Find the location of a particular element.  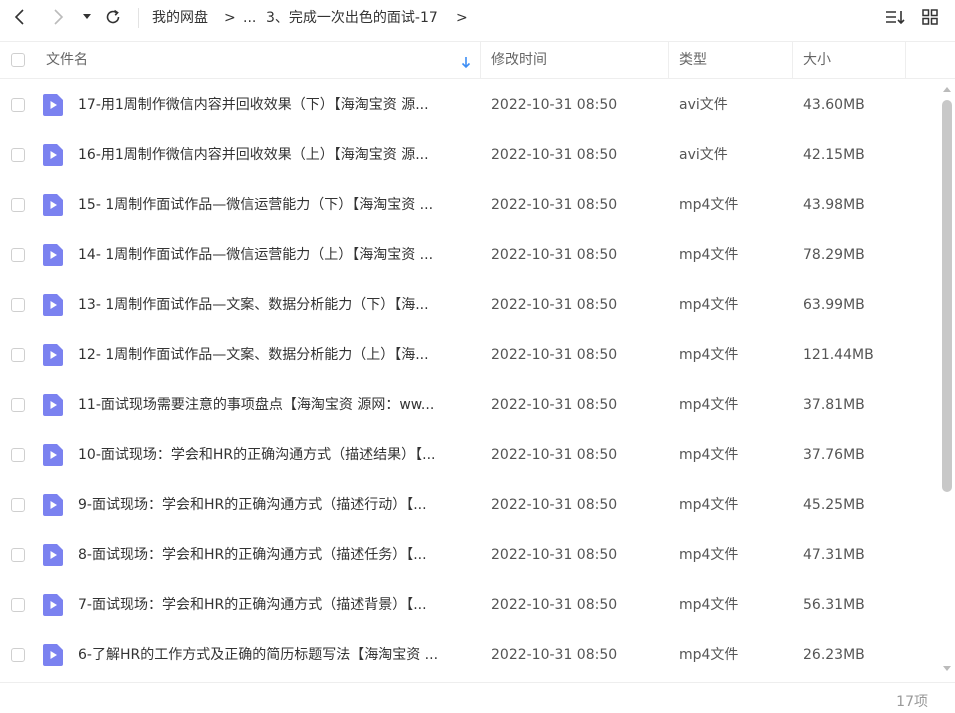

vertical-scrollbar is located at coordinates (947, 380).